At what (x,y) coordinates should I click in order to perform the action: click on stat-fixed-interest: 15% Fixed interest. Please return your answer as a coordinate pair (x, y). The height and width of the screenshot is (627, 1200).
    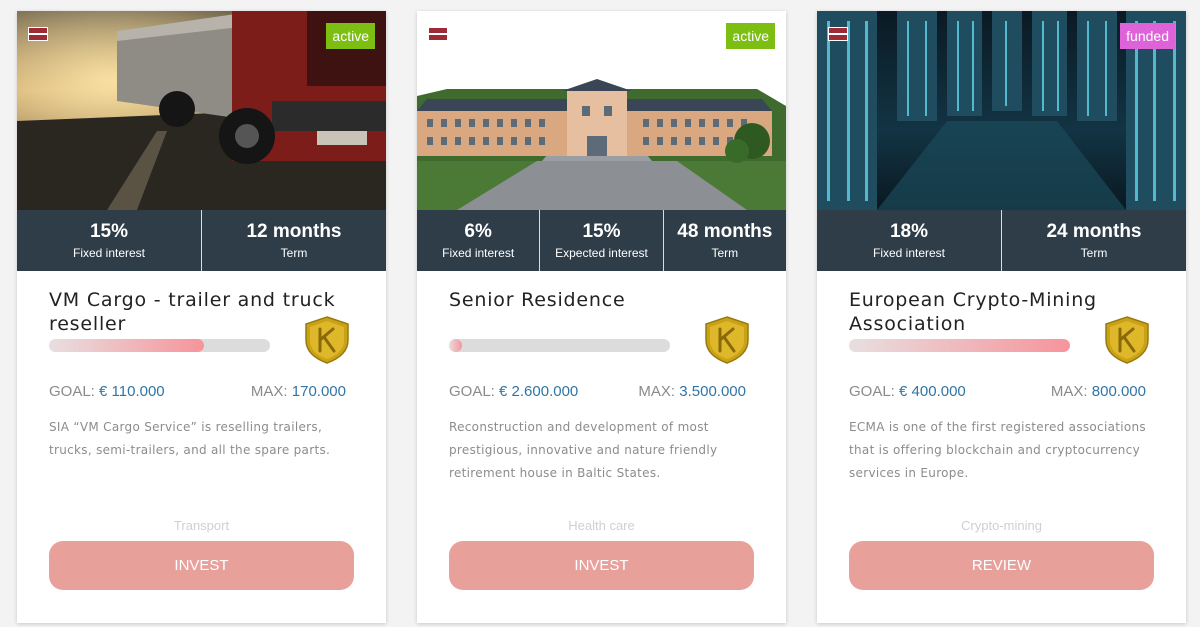
    Looking at the image, I should click on (109, 240).